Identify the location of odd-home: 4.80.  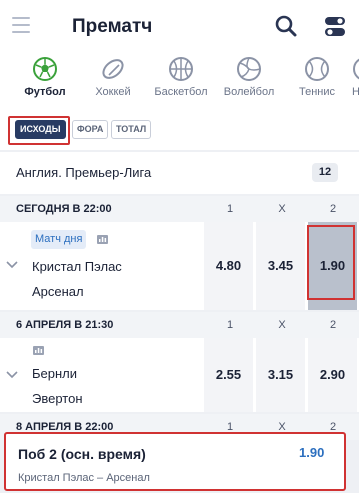
(228, 266).